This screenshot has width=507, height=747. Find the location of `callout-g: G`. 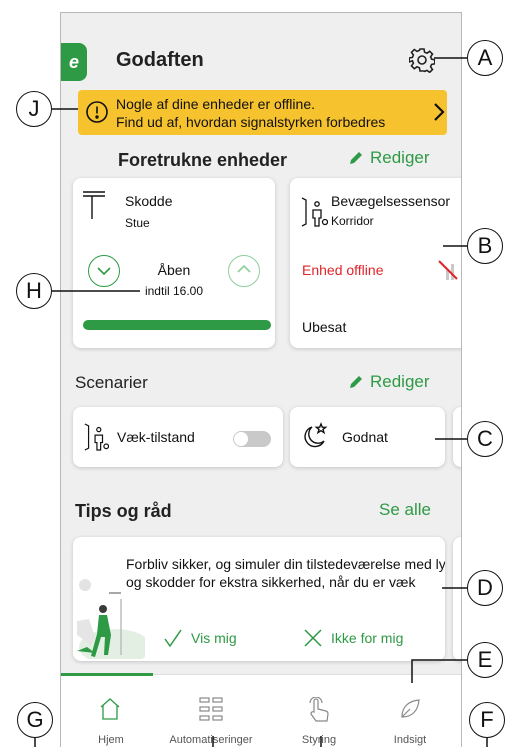

callout-g: G is located at coordinates (35, 720).